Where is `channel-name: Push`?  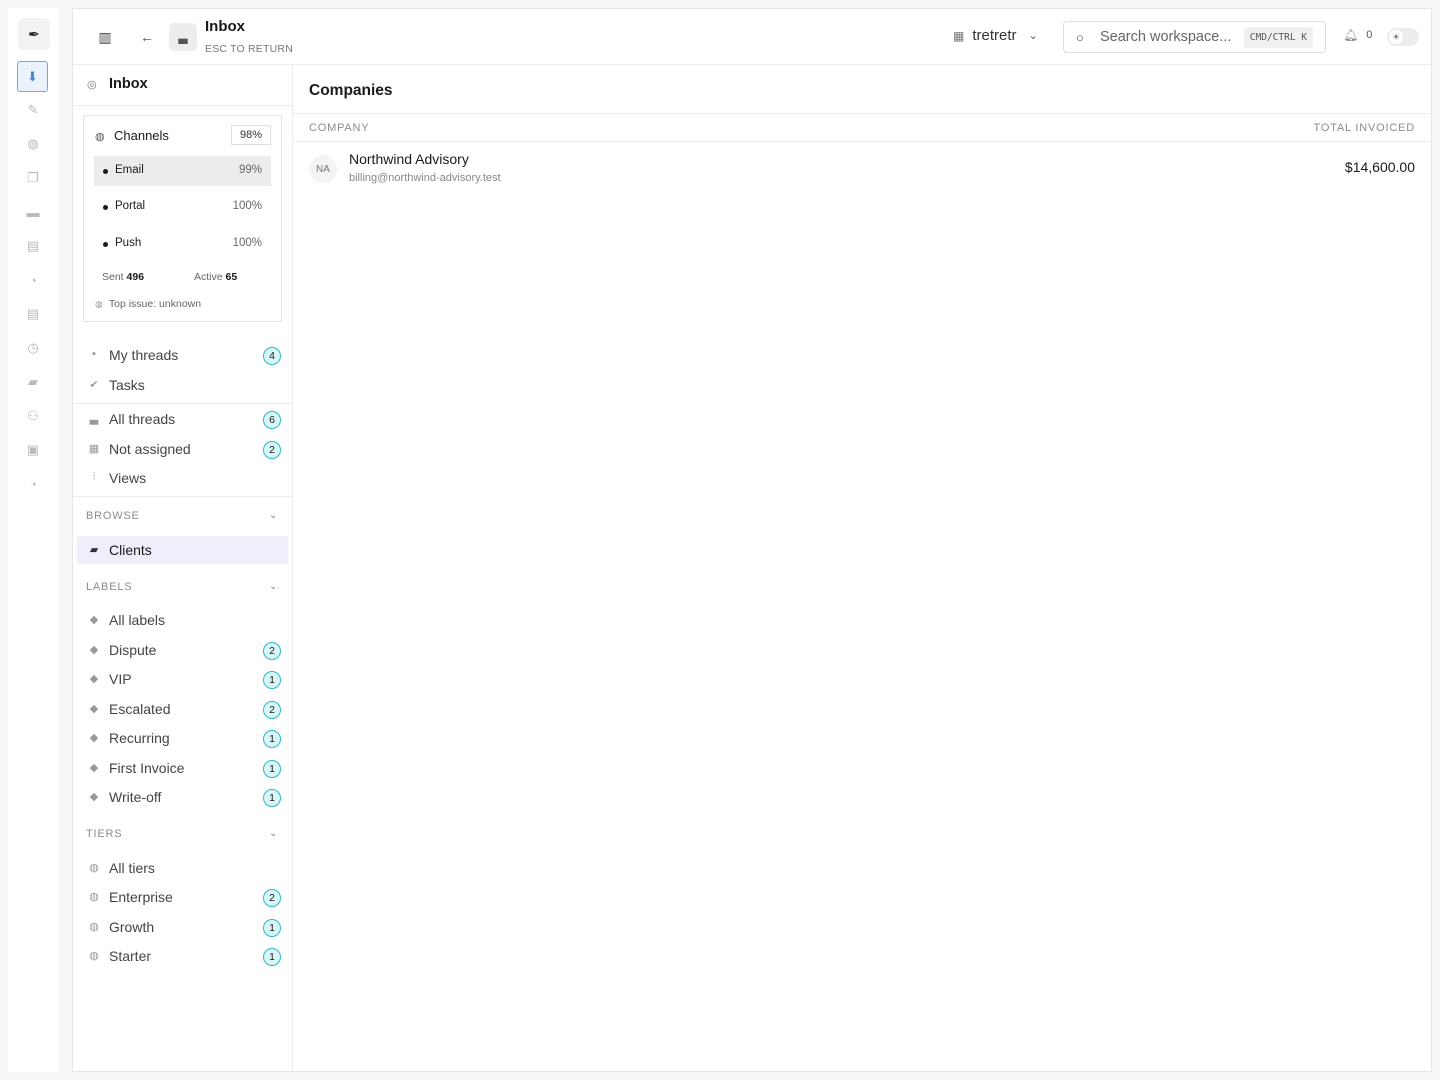 channel-name: Push is located at coordinates (128, 243).